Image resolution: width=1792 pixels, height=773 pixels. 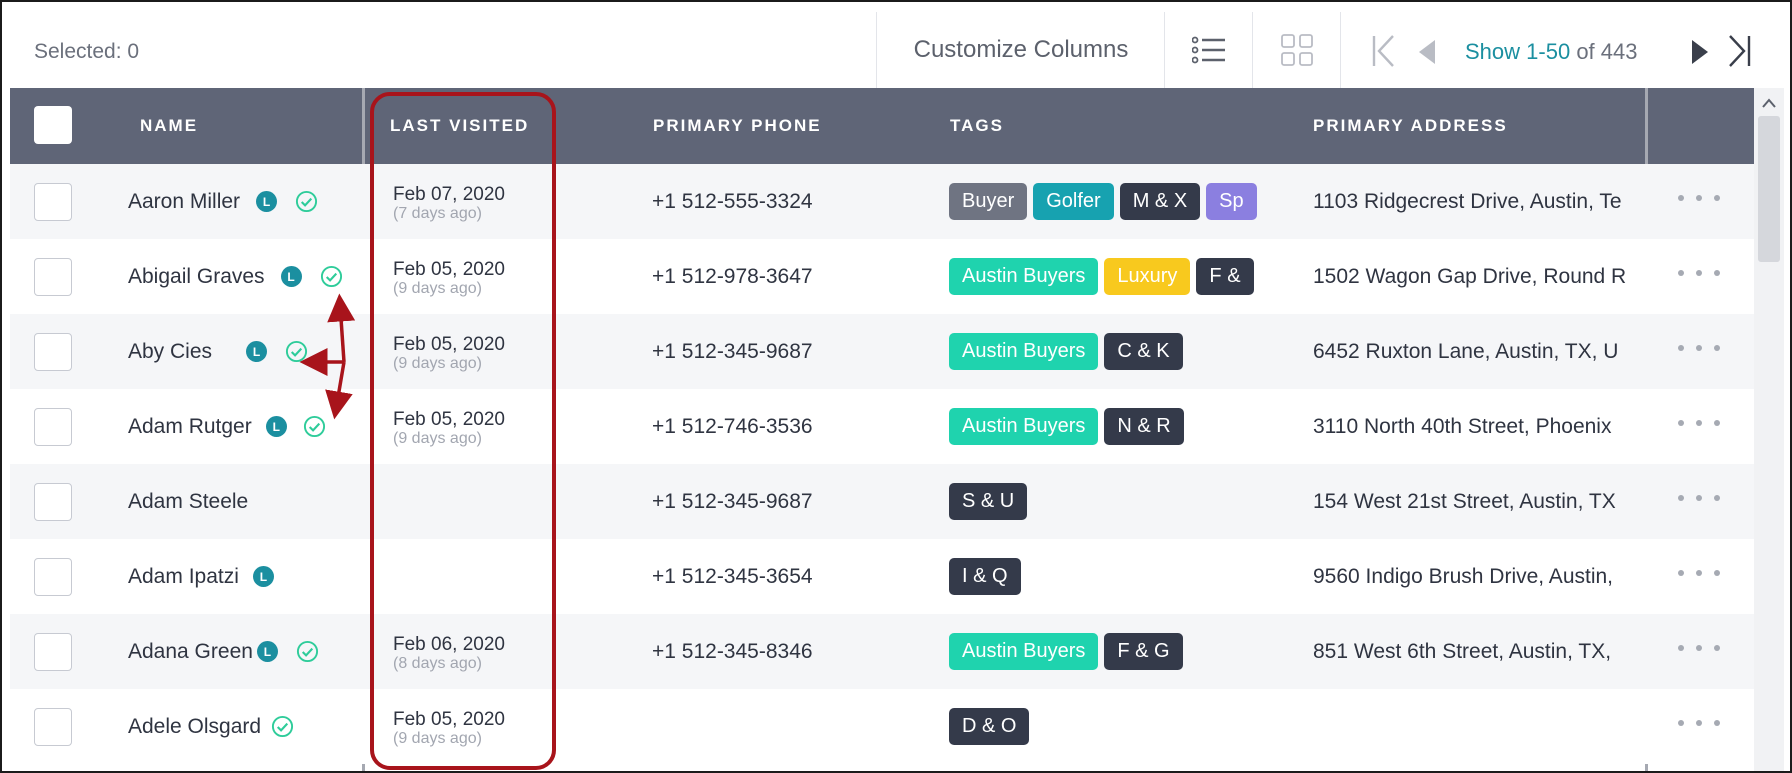 I want to click on contact-name-cell: Adana Green L, so click(x=223, y=651).